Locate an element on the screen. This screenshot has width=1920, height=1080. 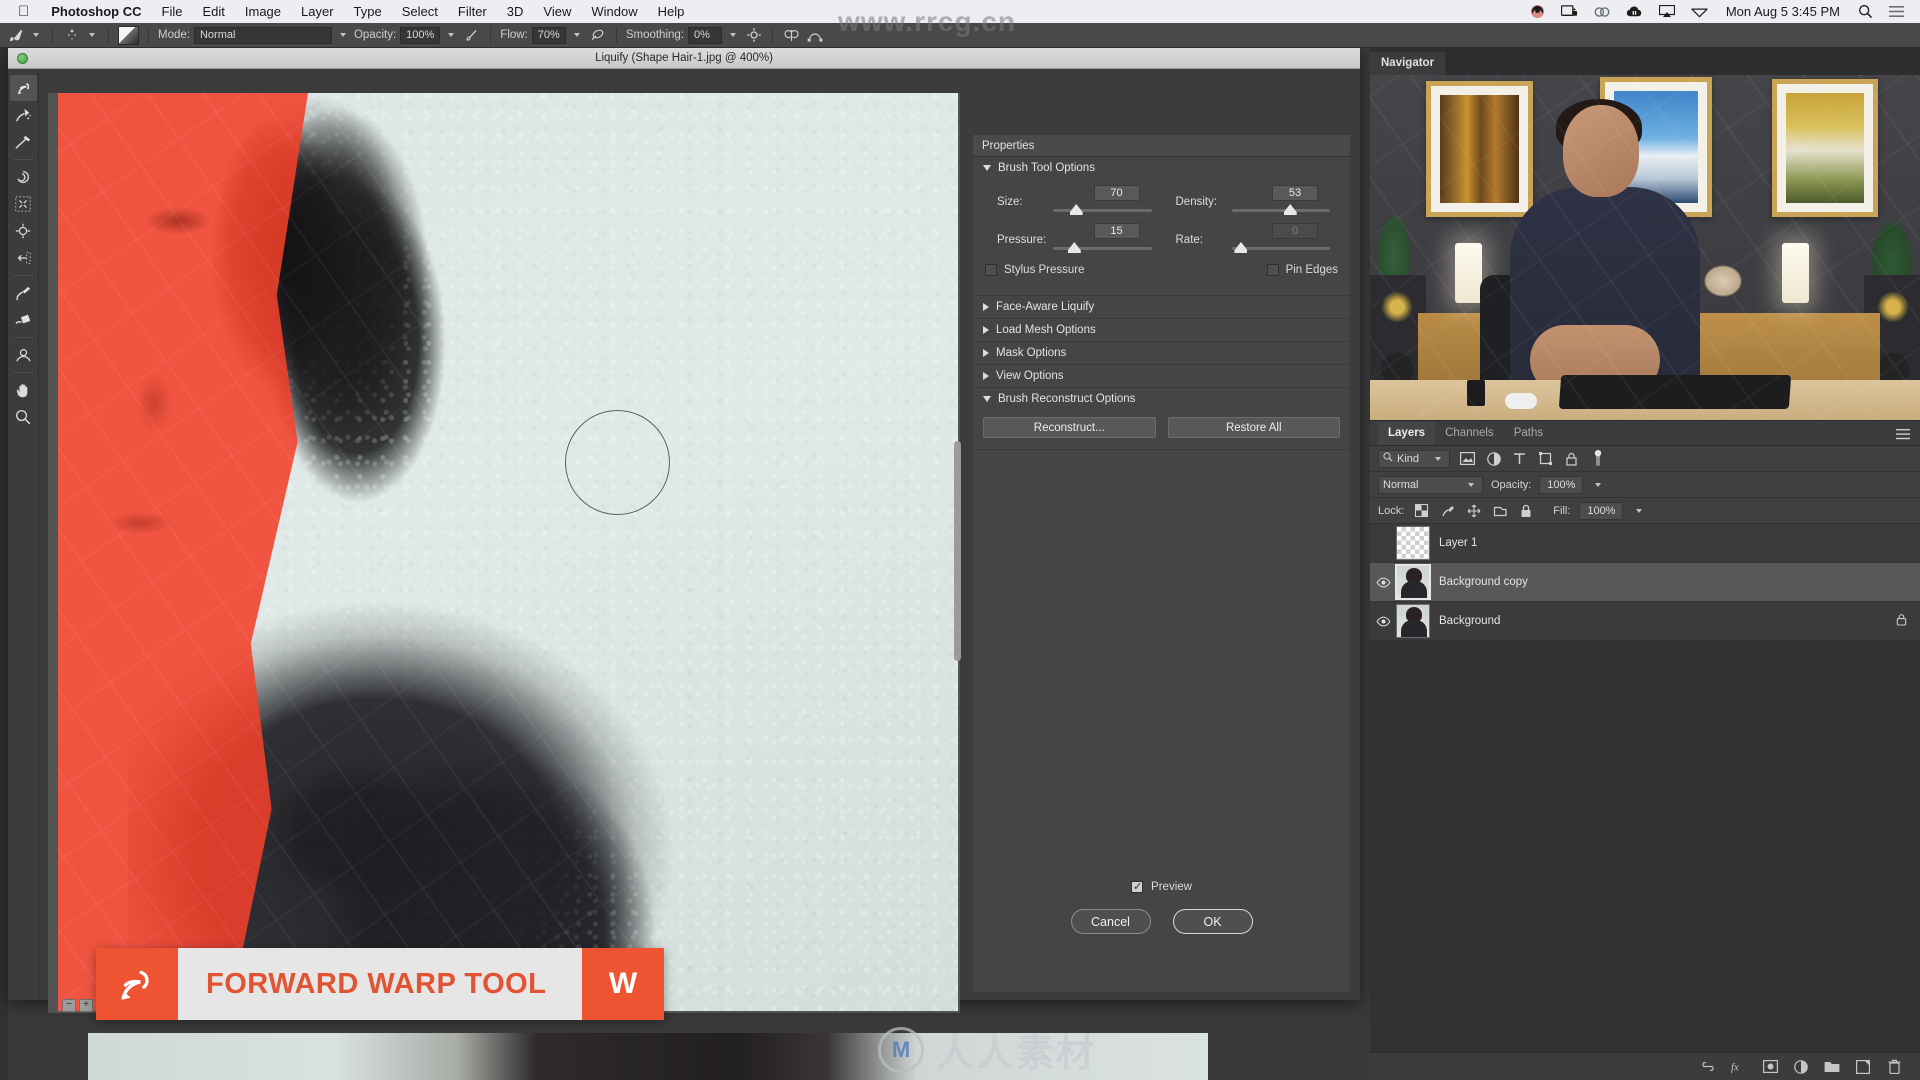
opacity-input: 100% is located at coordinates (420, 35).